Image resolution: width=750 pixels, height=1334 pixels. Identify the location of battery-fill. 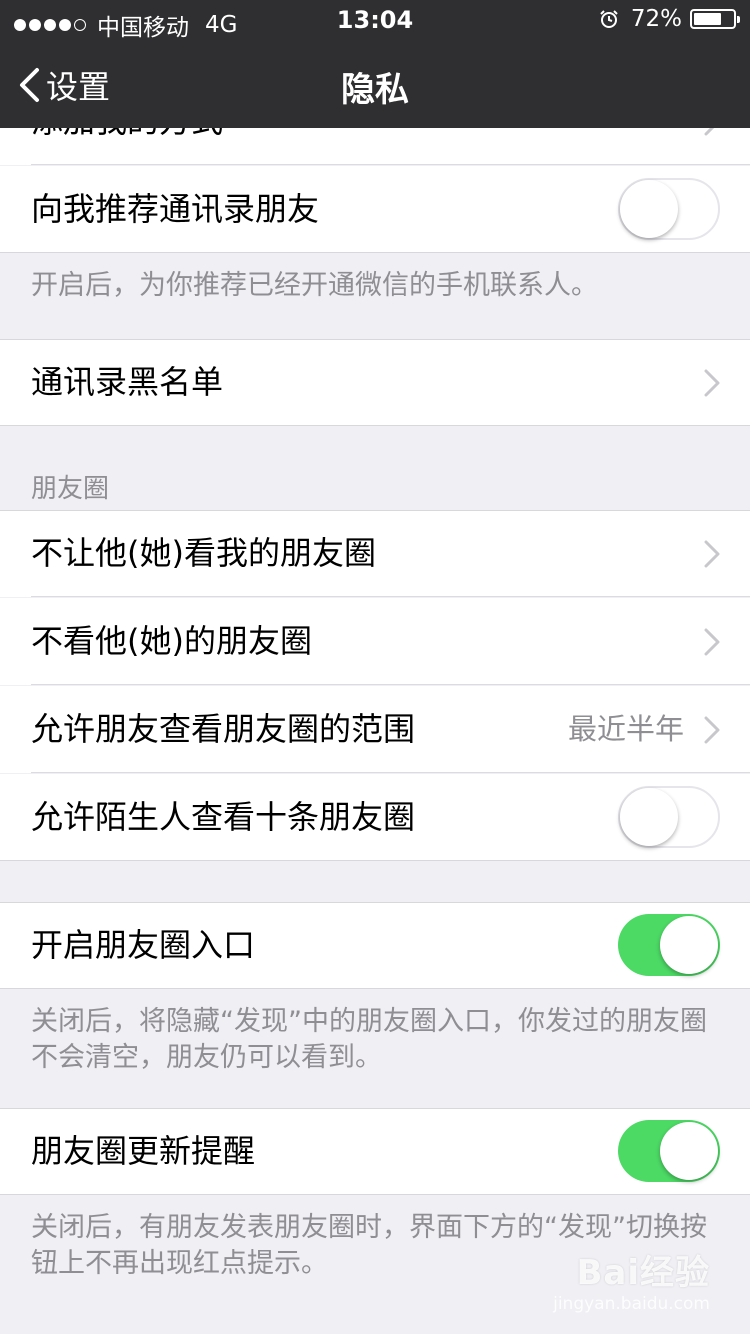
(708, 19).